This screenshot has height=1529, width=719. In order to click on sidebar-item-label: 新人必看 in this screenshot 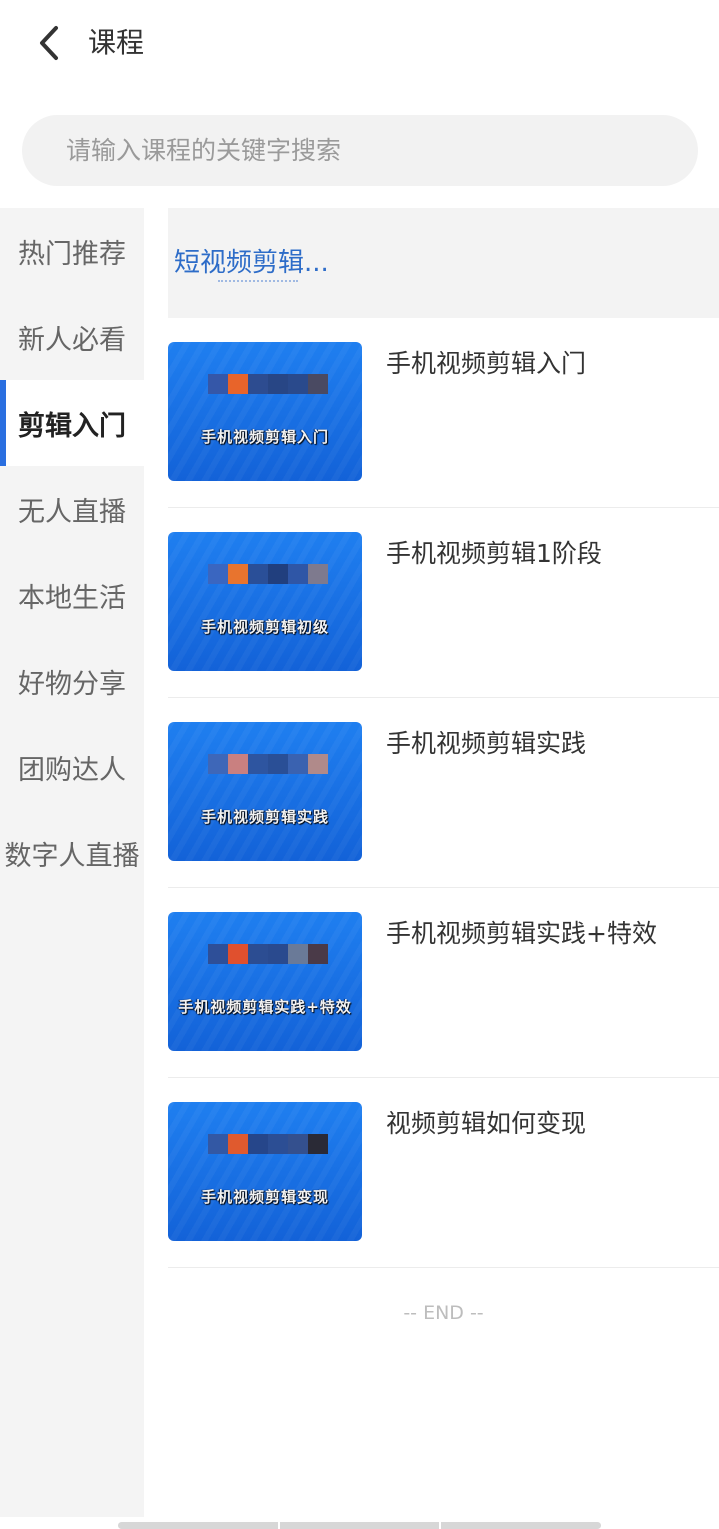, I will do `click(72, 340)`.